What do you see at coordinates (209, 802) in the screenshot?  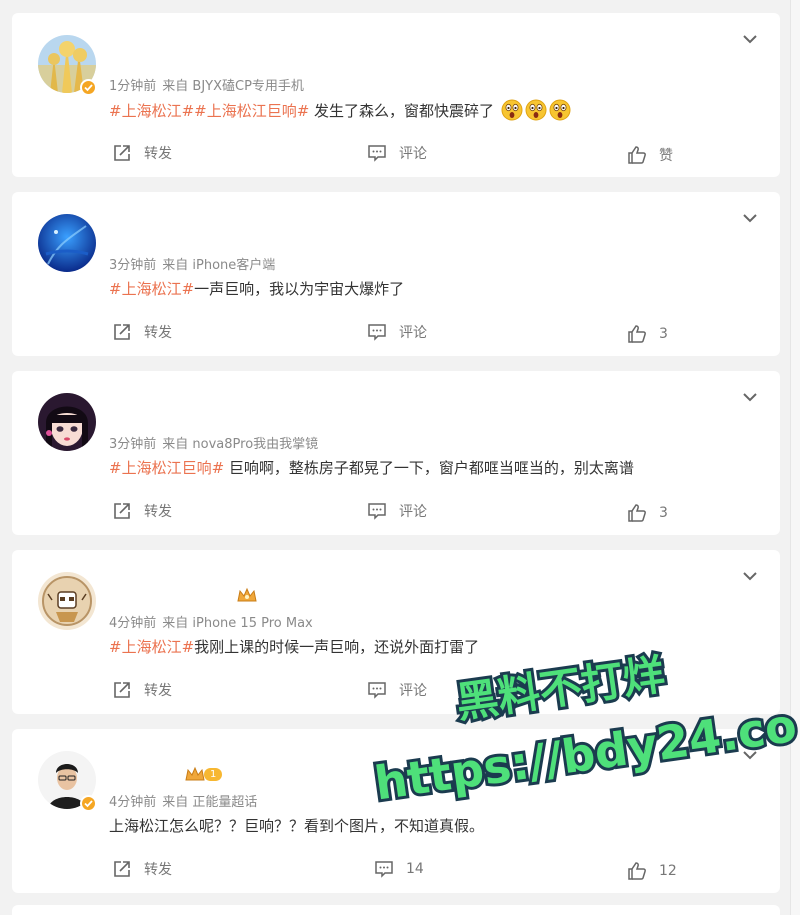 I see `post-source: 来自 正能量超话` at bounding box center [209, 802].